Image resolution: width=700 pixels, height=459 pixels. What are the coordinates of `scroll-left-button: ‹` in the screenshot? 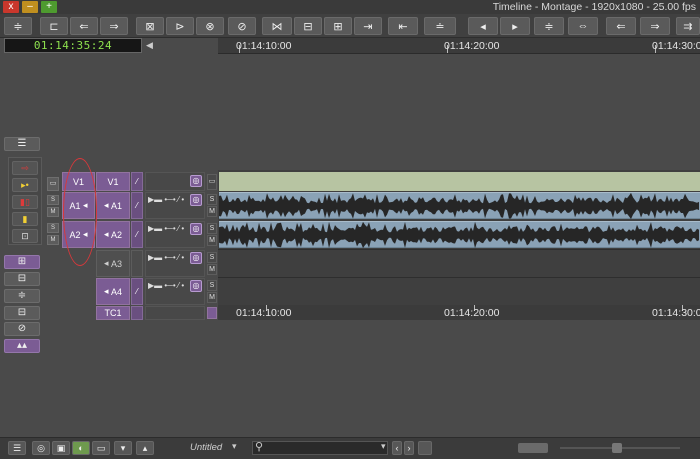 It's located at (397, 448).